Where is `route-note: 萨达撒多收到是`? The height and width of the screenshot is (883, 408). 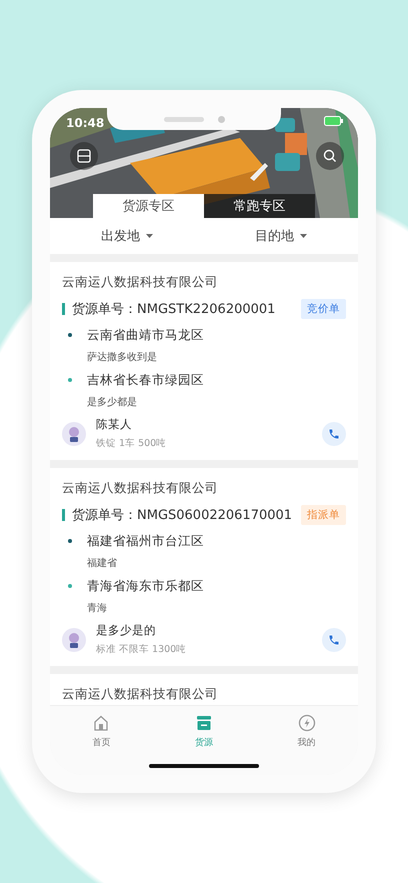 route-note: 萨达撒多收到是 is located at coordinates (122, 357).